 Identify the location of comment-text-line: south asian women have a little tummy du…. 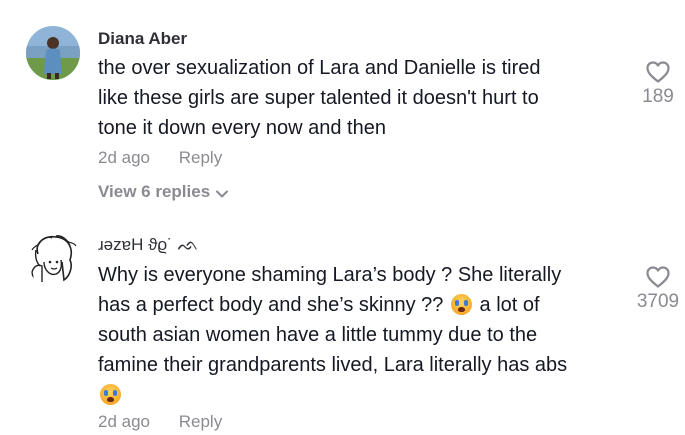
(318, 335).